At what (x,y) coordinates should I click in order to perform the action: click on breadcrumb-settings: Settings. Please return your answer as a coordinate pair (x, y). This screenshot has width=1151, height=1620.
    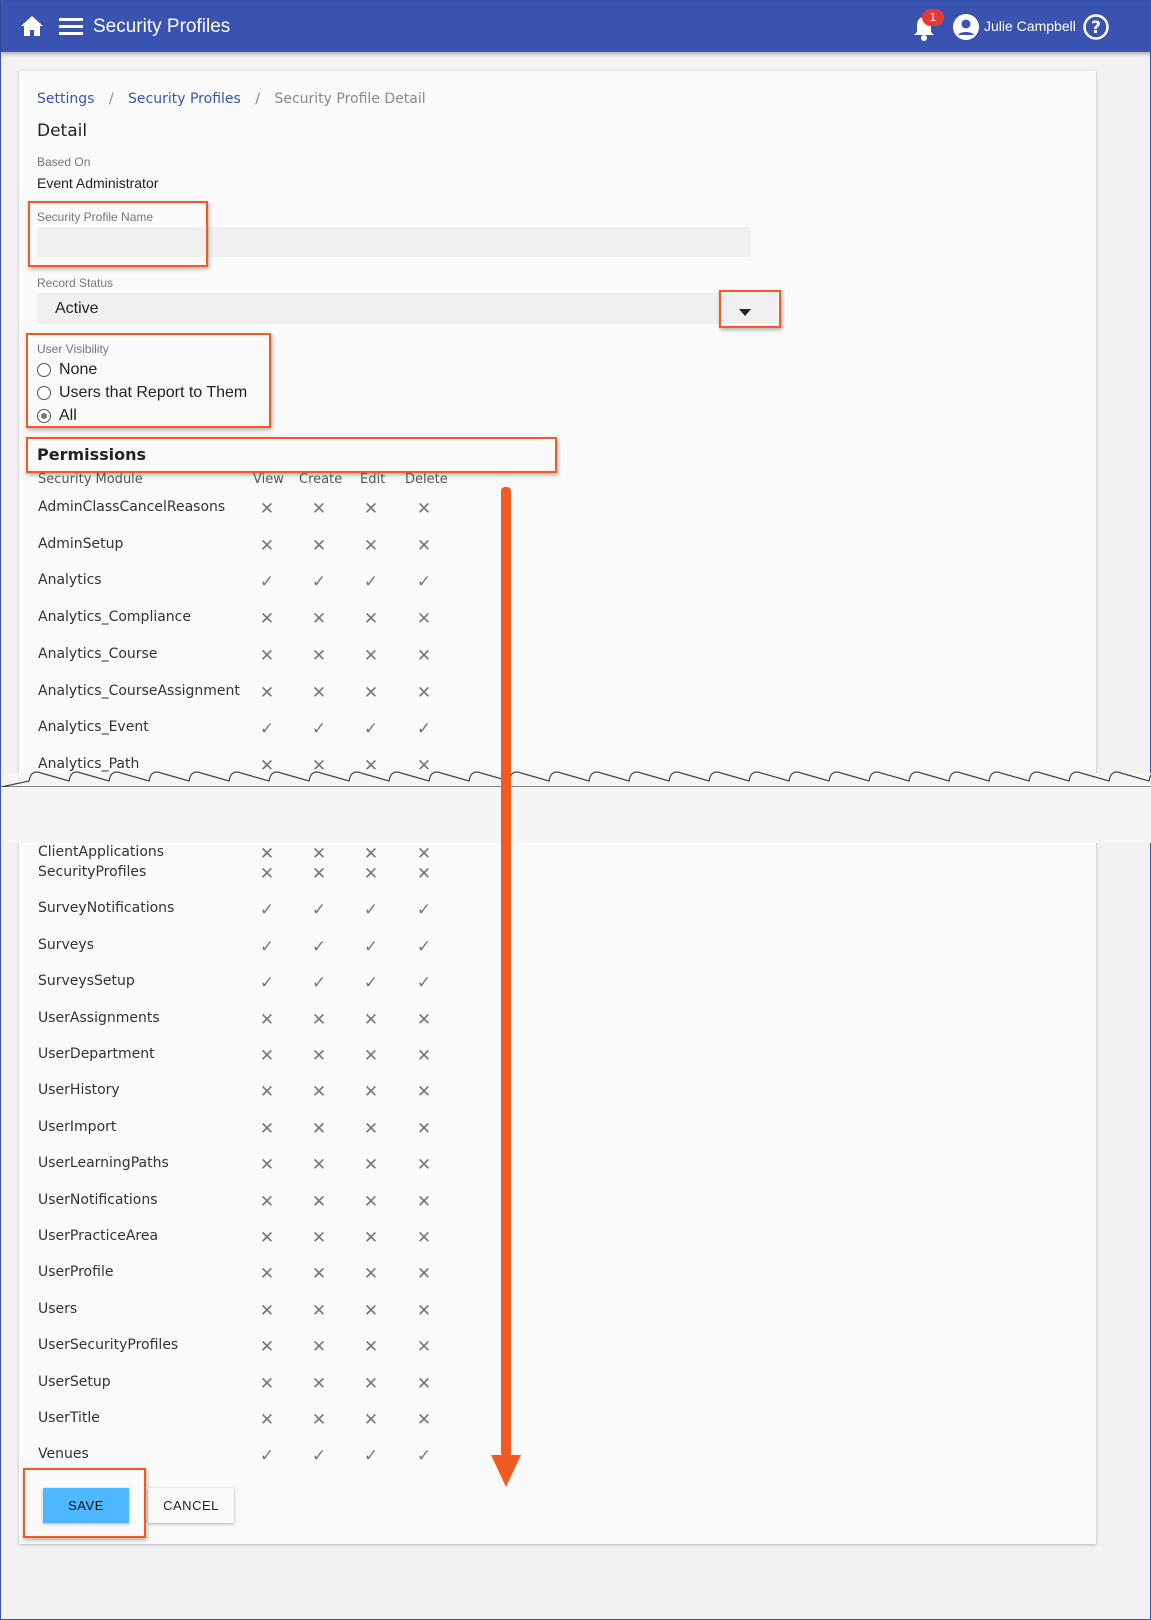
    Looking at the image, I should click on (65, 99).